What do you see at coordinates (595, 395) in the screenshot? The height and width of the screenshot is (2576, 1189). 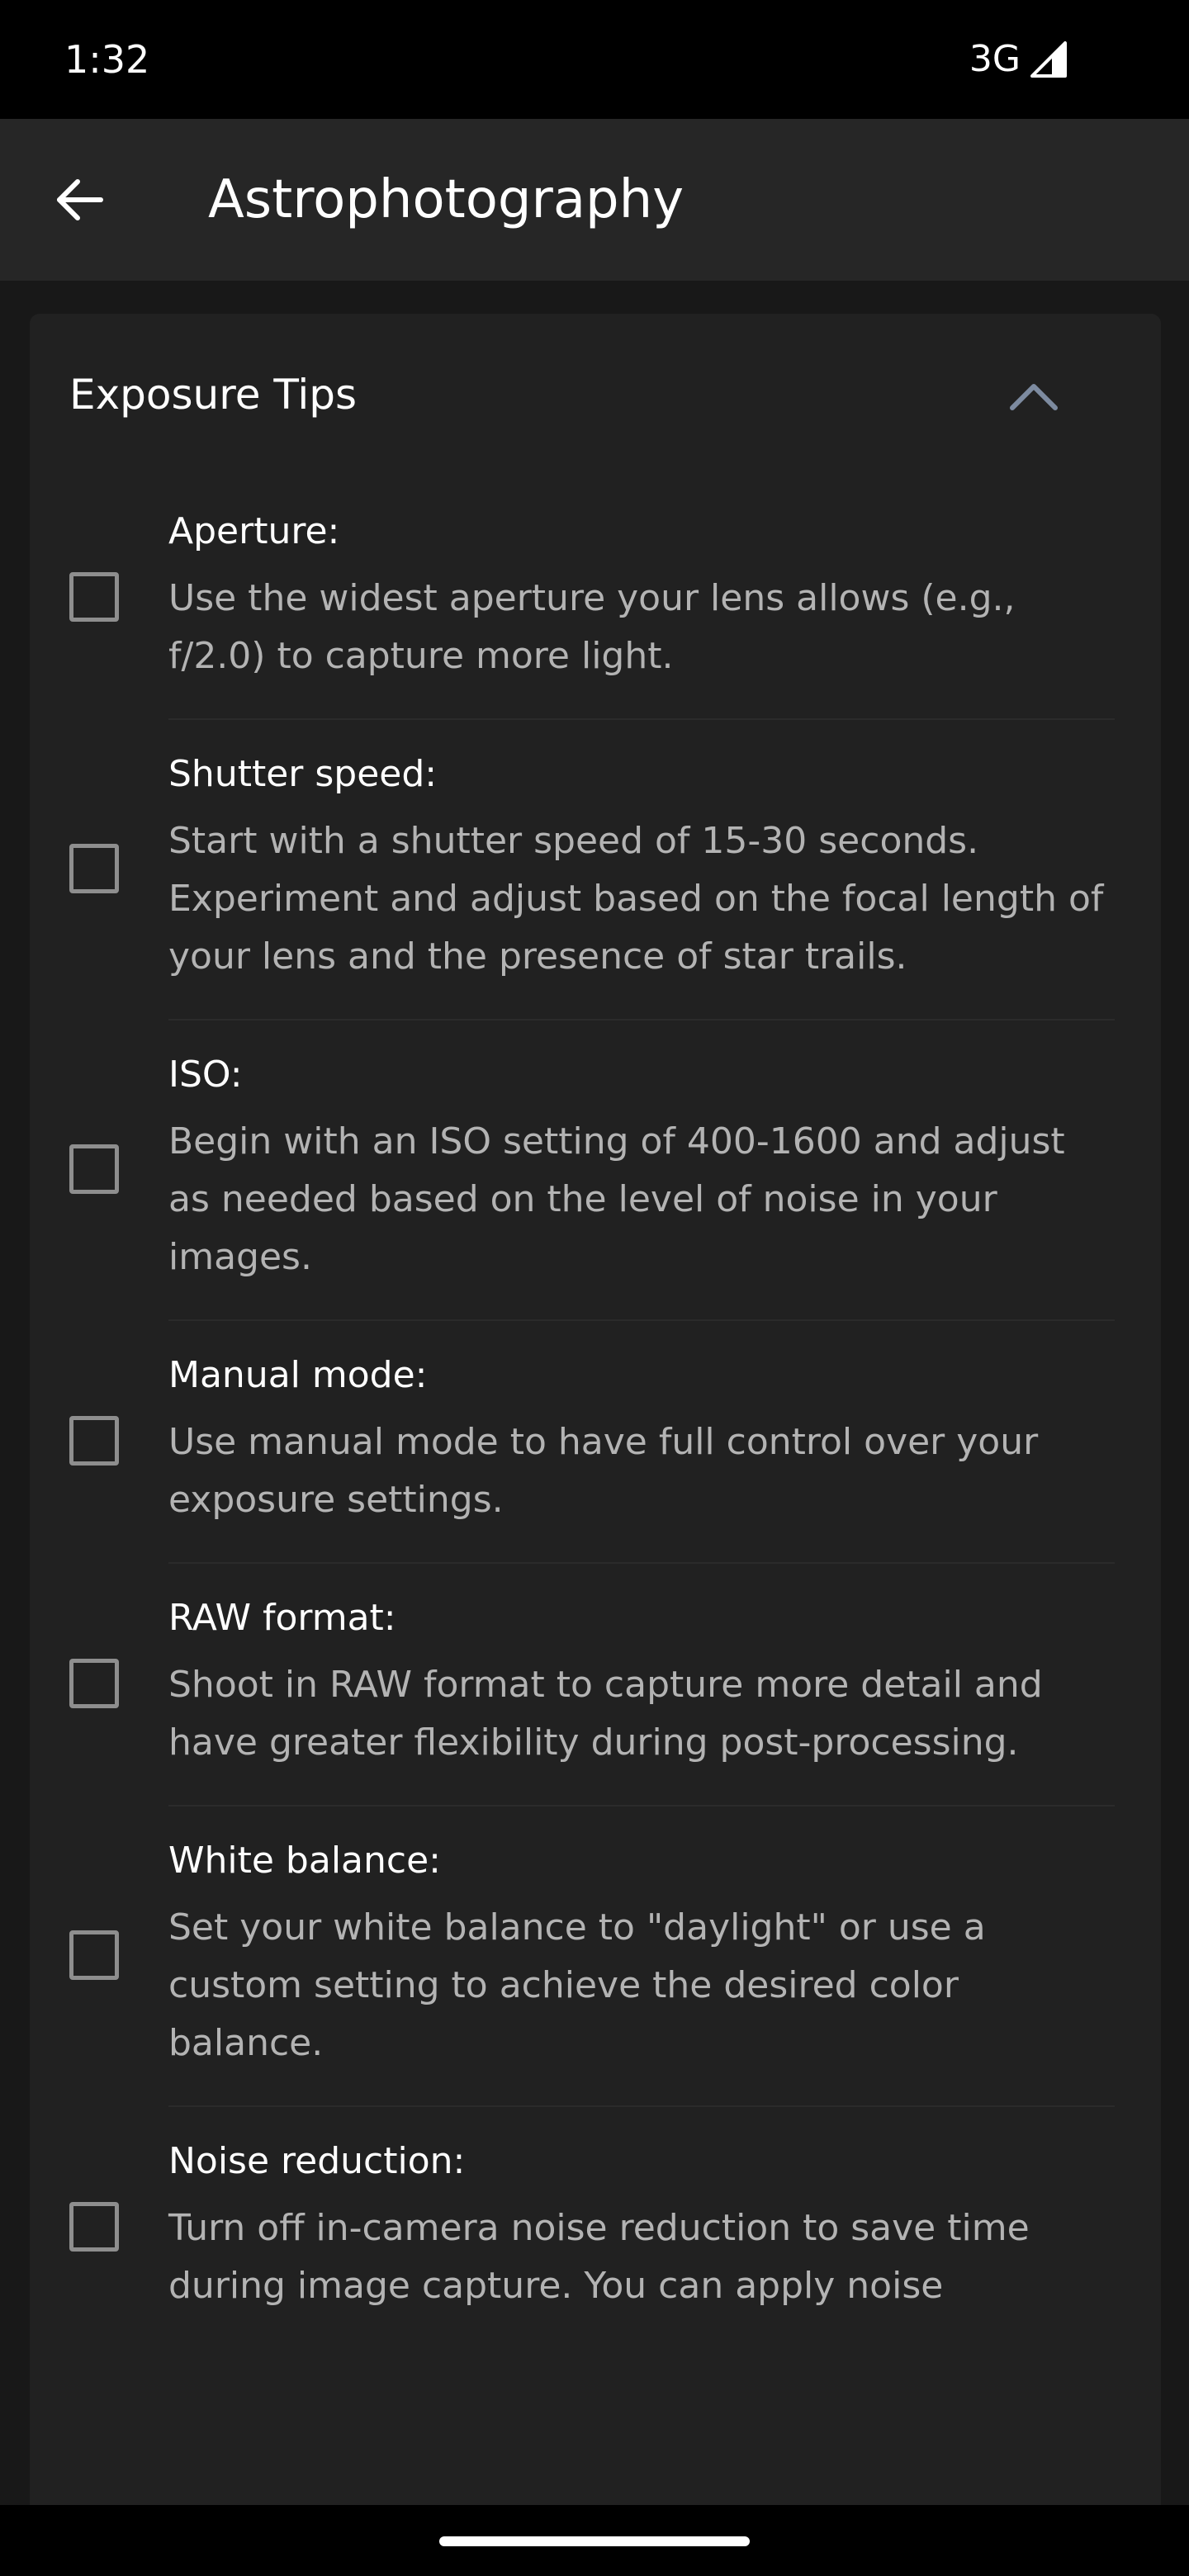 I see `card-header: Exposure Tips` at bounding box center [595, 395].